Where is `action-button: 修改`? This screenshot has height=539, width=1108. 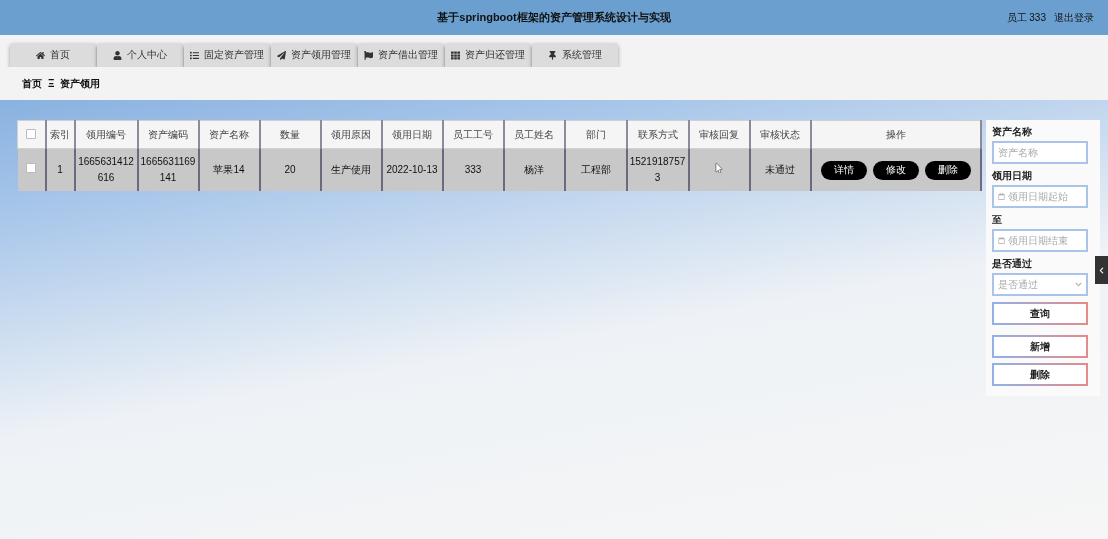
action-button: 修改 is located at coordinates (895, 170).